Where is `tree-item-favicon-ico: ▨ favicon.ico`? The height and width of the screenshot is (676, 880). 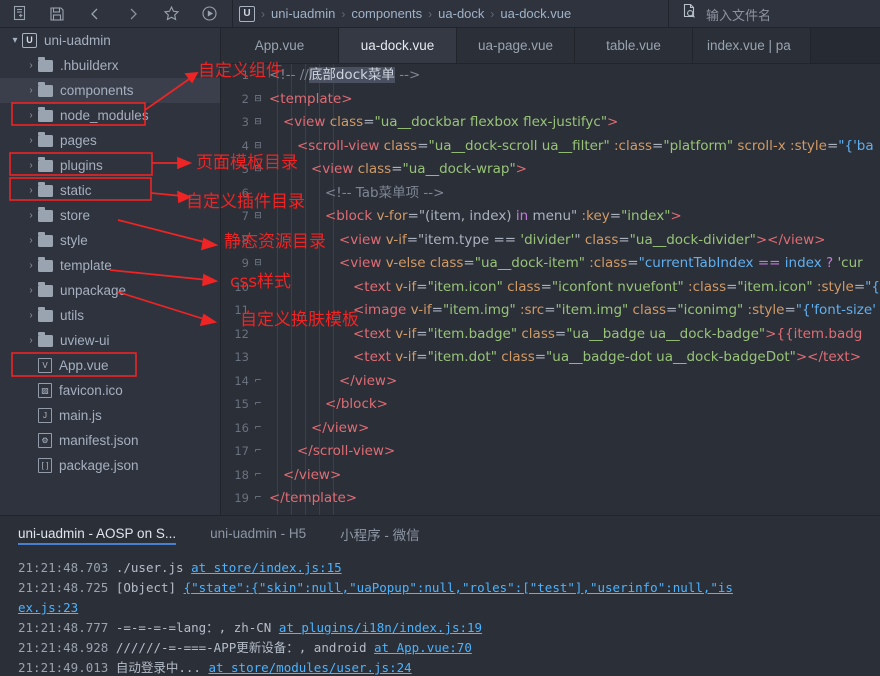
tree-item-favicon-ico: ▨ favicon.ico is located at coordinates (110, 390).